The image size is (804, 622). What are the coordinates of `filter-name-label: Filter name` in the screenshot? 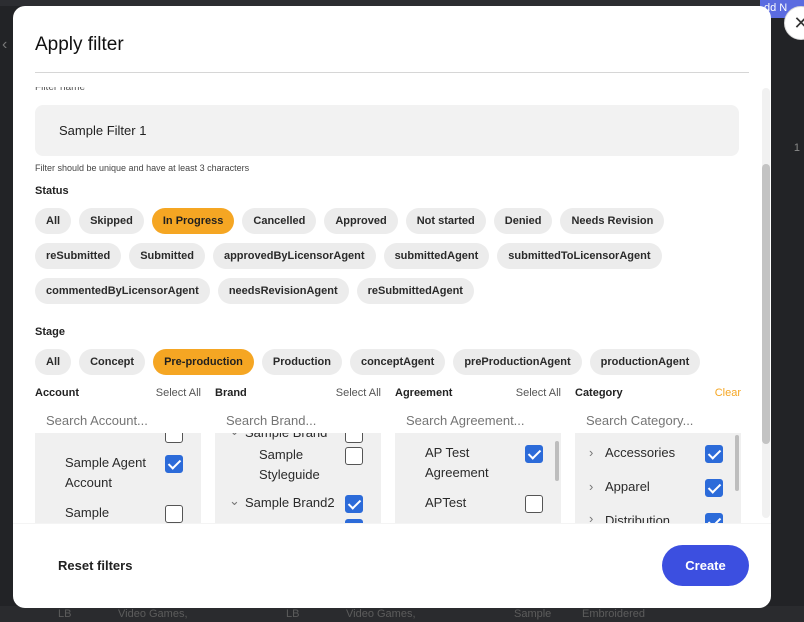 It's located at (60, 90).